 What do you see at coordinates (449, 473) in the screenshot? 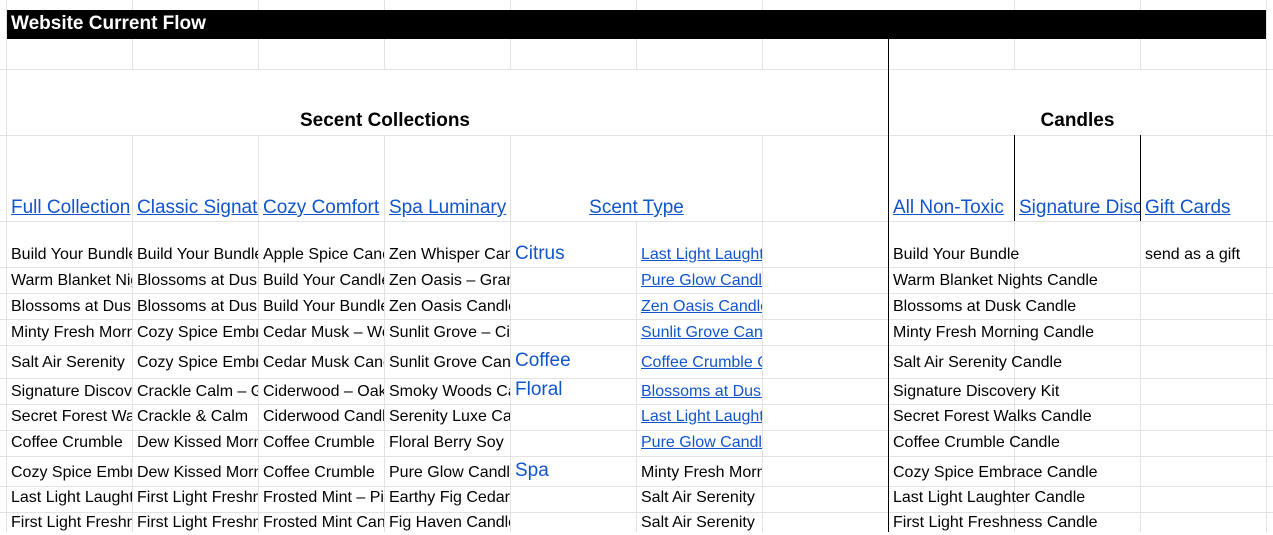
I see `cell-d-row-9: Pure Glow Candle` at bounding box center [449, 473].